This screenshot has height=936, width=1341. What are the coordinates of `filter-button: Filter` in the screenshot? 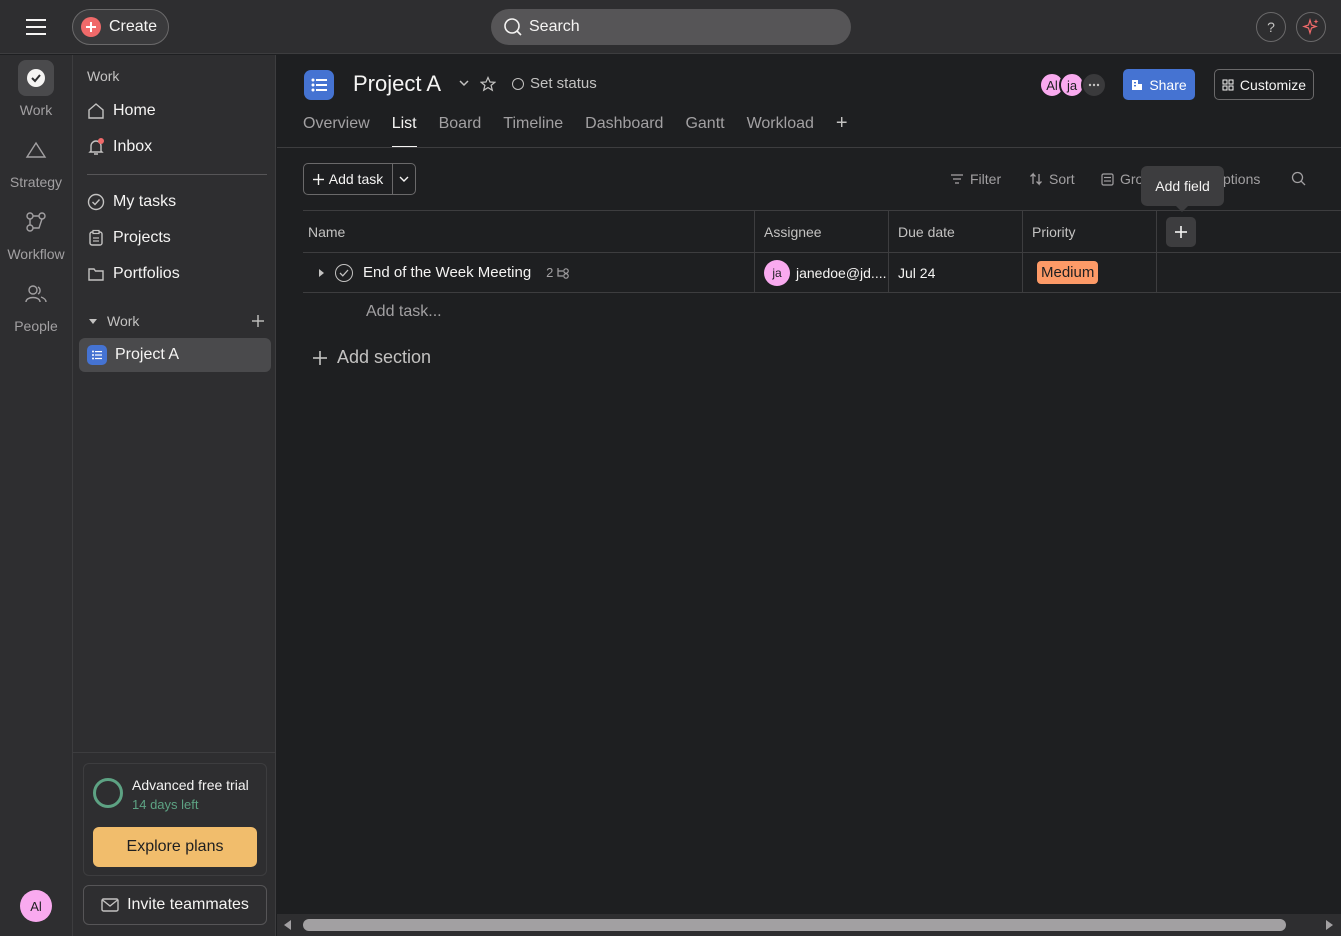 It's located at (975, 179).